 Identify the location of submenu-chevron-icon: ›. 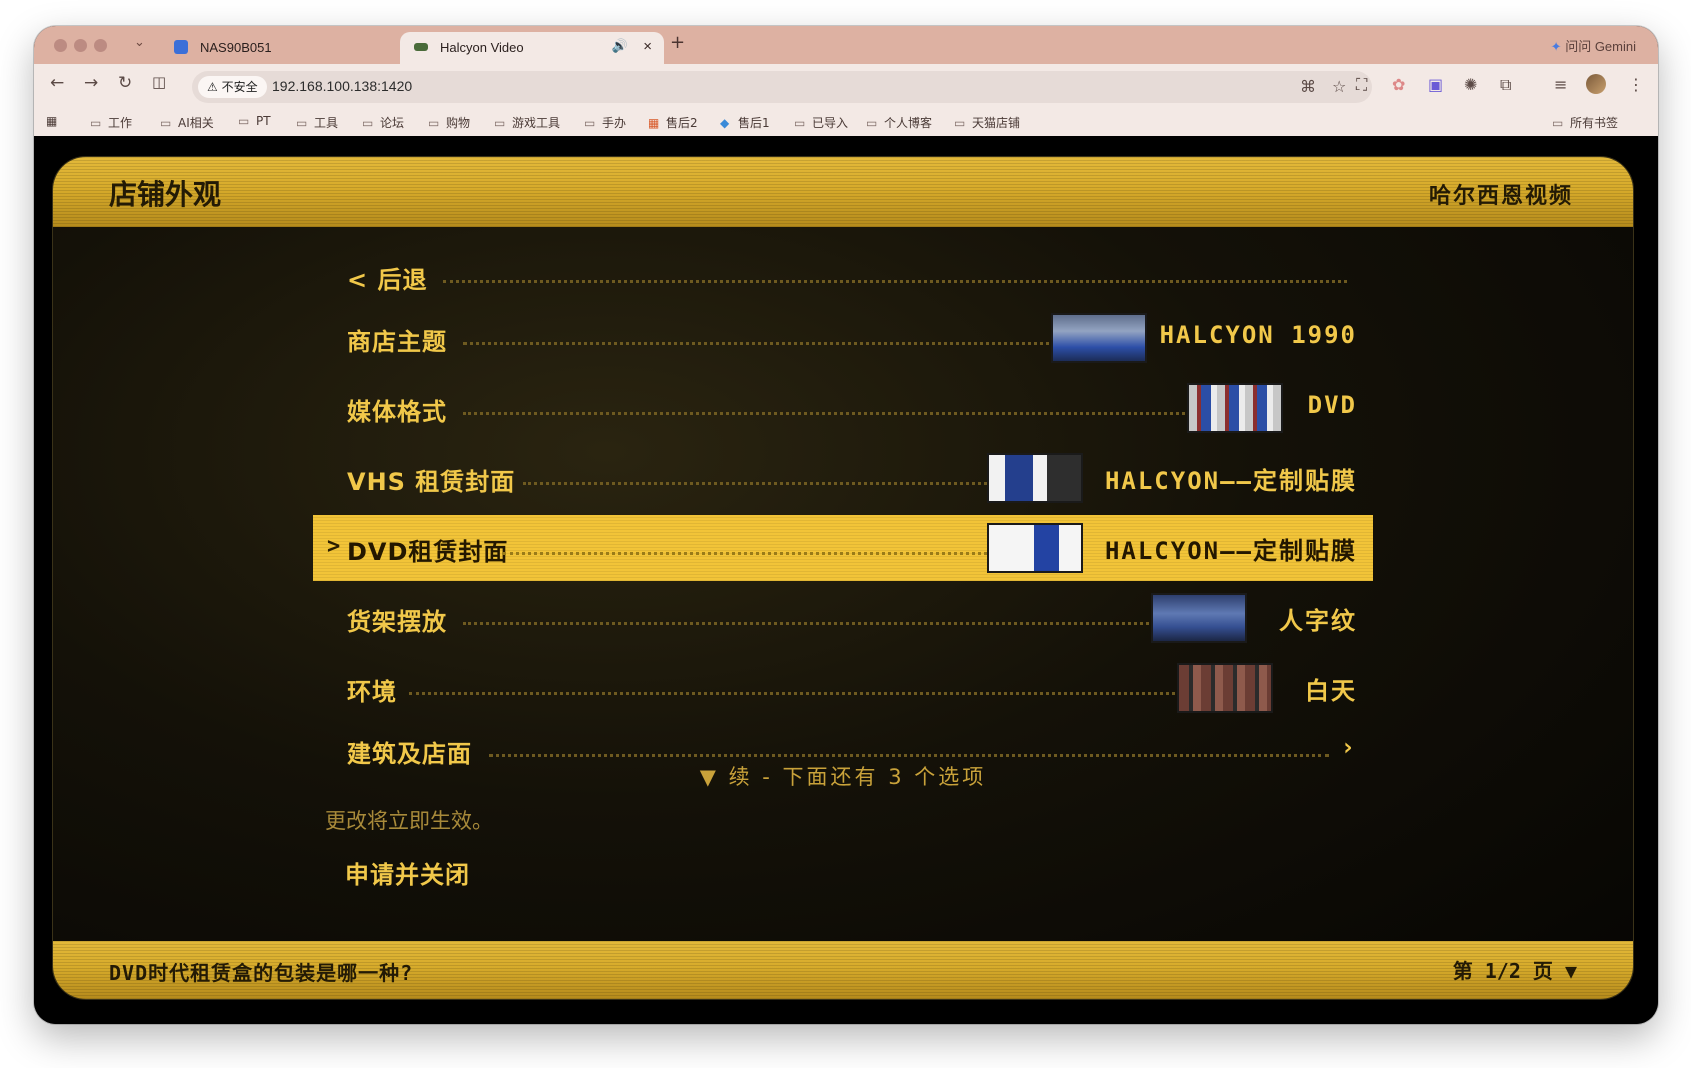
(1348, 747).